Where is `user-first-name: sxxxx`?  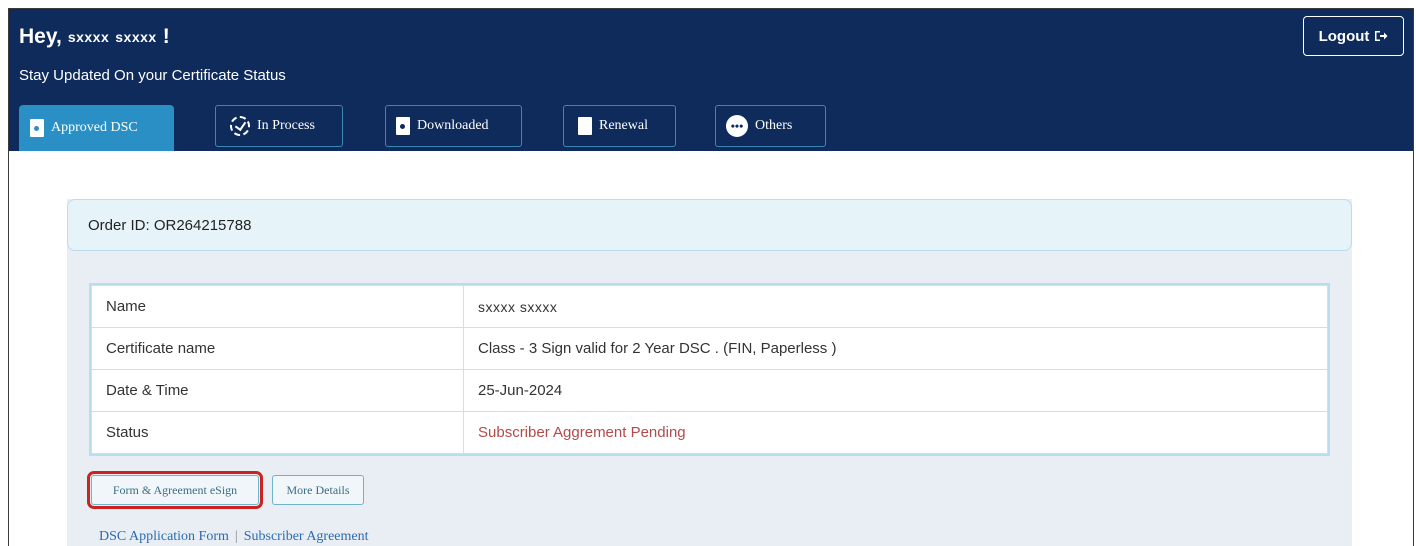 user-first-name: sxxxx is located at coordinates (88, 37).